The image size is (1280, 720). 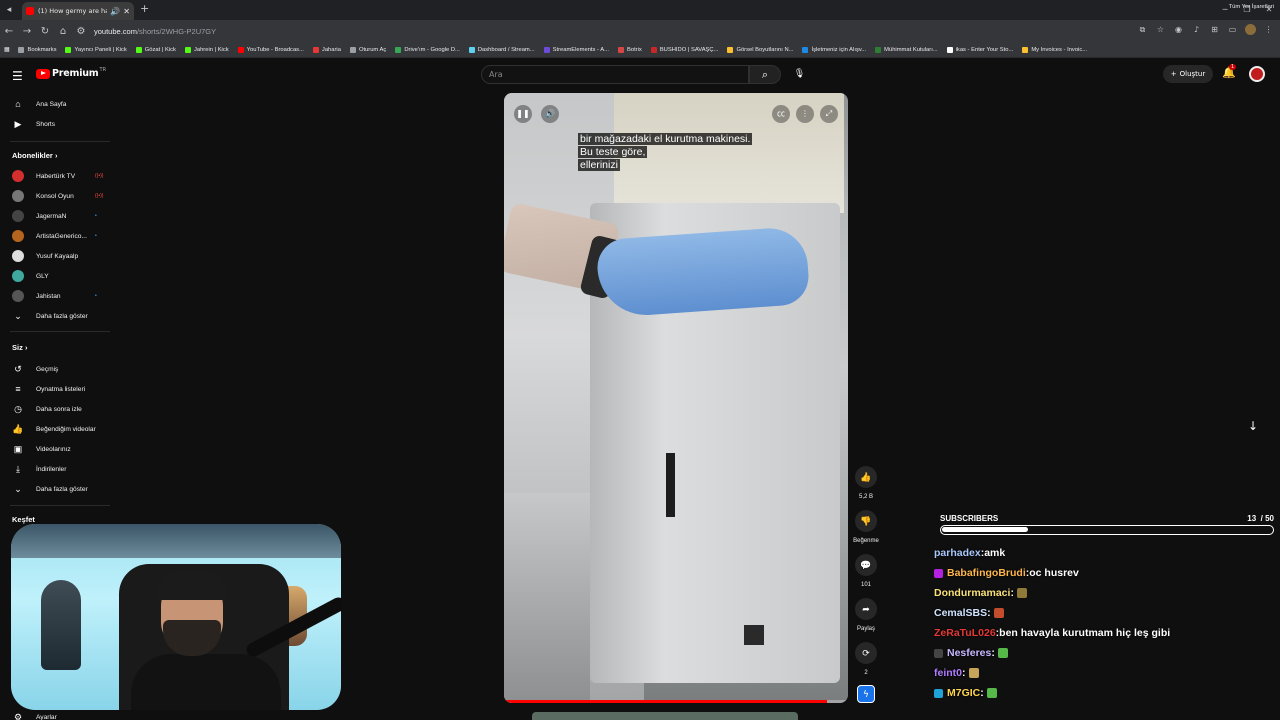 What do you see at coordinates (866, 694) in the screenshot?
I see `sound-thumbnail: ϟ` at bounding box center [866, 694].